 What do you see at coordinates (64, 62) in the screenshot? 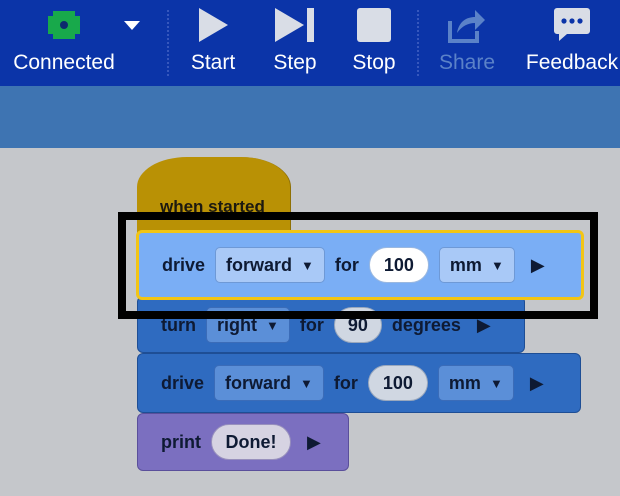
I see `device-connection-label: Connected` at bounding box center [64, 62].